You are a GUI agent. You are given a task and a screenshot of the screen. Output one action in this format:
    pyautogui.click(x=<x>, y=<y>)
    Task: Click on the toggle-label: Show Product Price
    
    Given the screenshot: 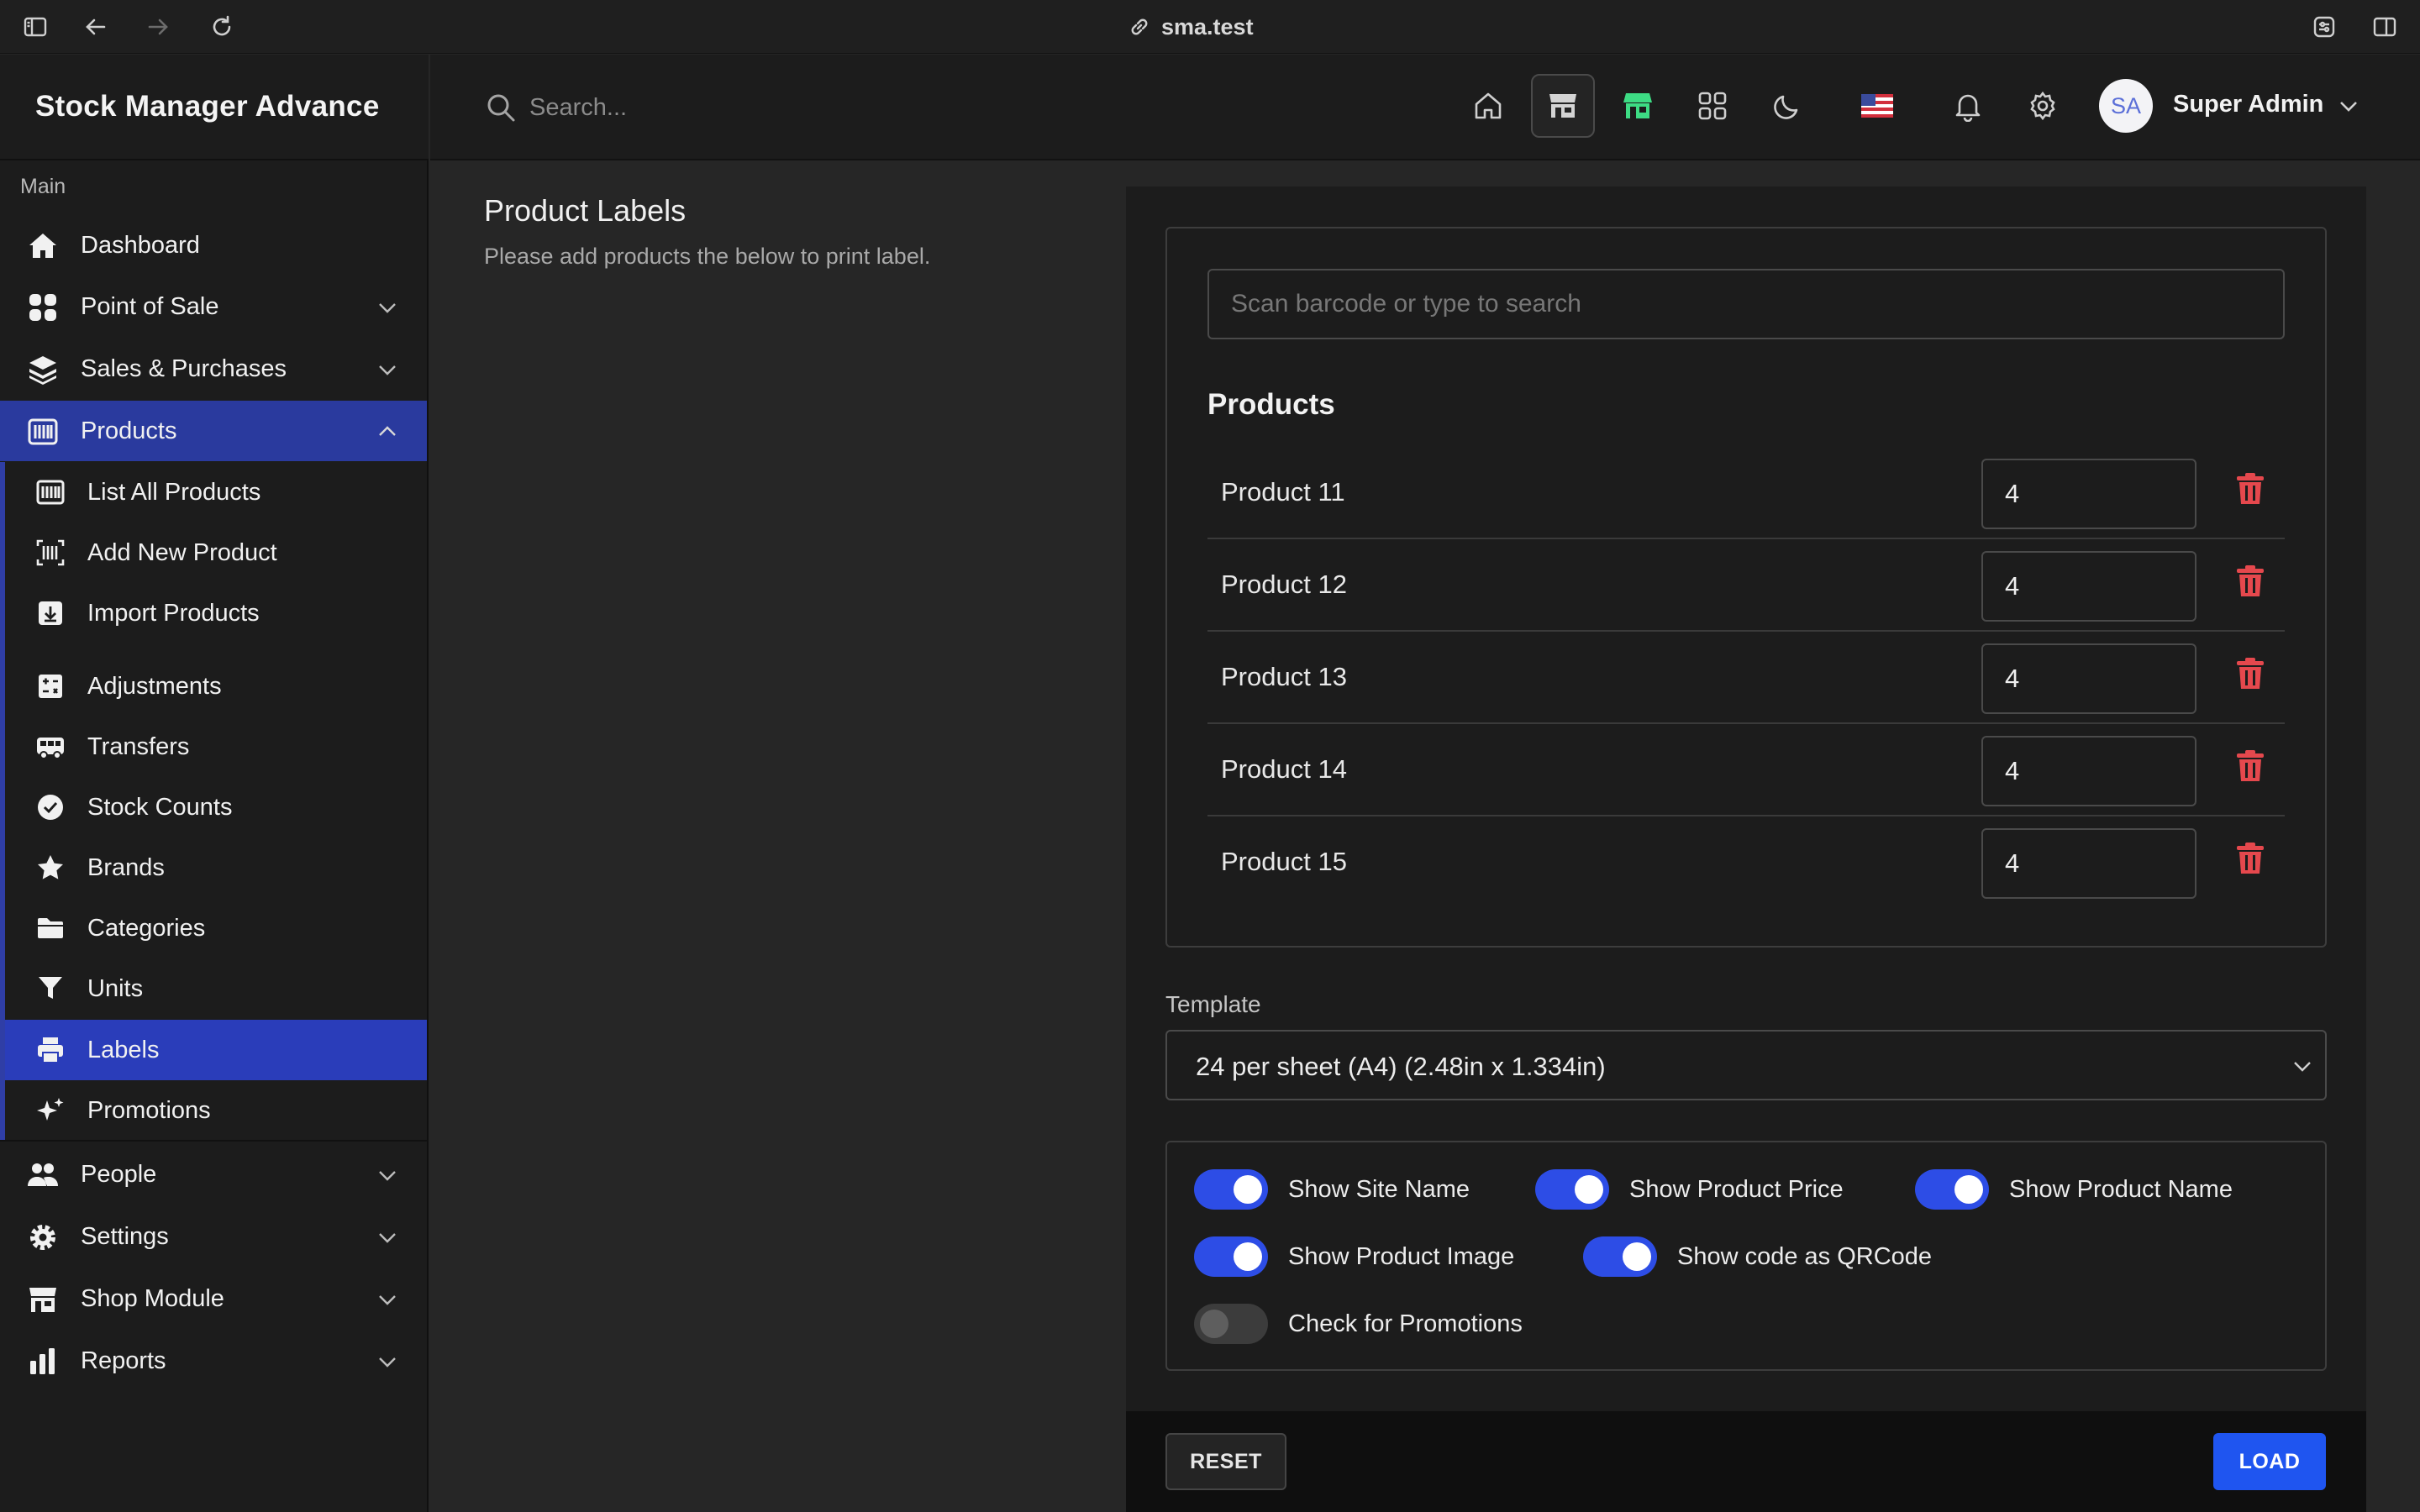 What is the action you would take?
    pyautogui.click(x=1737, y=1189)
    